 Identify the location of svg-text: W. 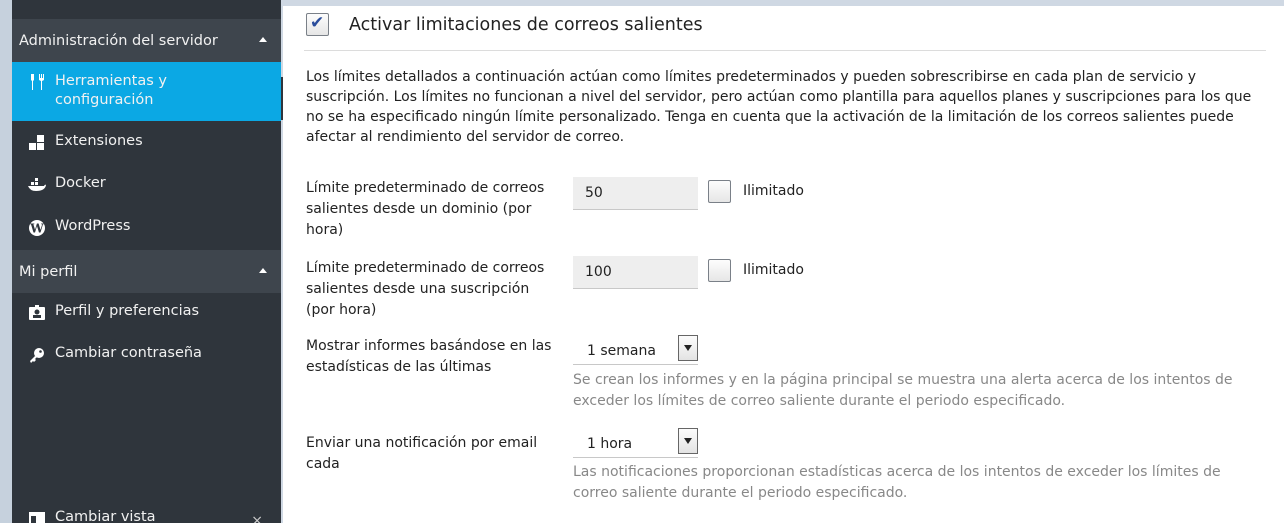
(36, 229).